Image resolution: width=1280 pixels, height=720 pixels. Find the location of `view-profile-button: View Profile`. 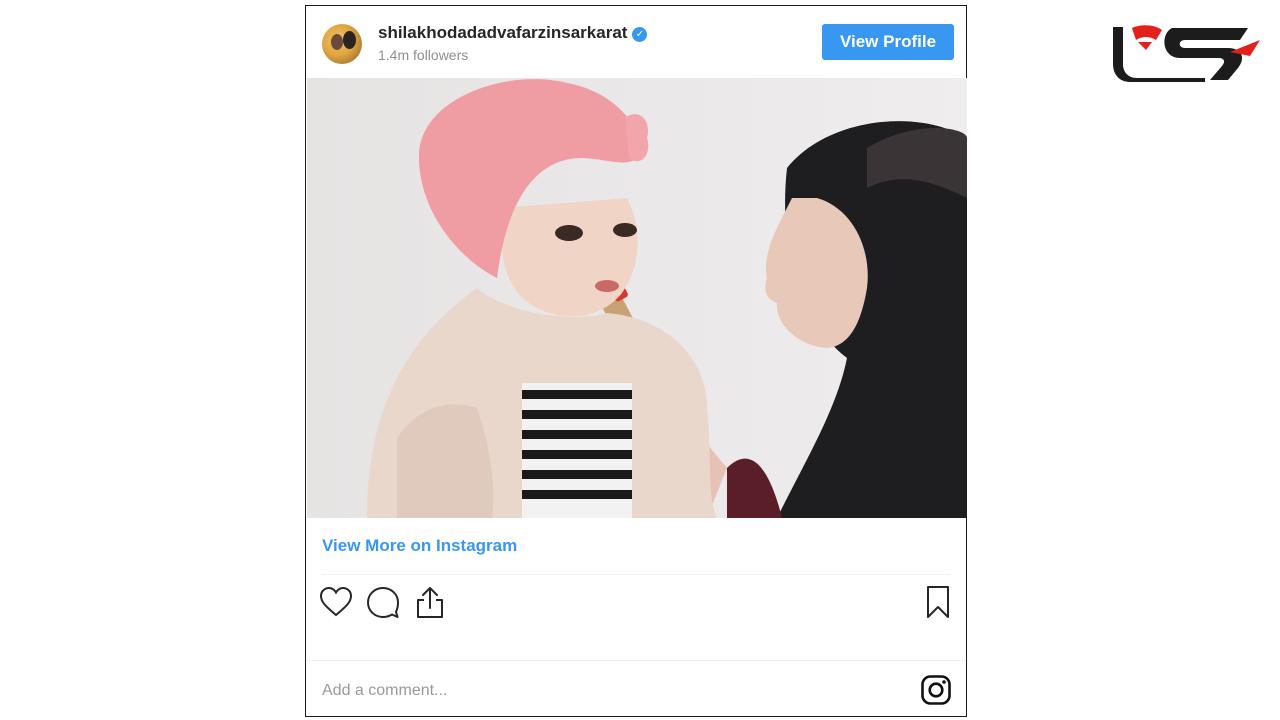

view-profile-button: View Profile is located at coordinates (888, 42).